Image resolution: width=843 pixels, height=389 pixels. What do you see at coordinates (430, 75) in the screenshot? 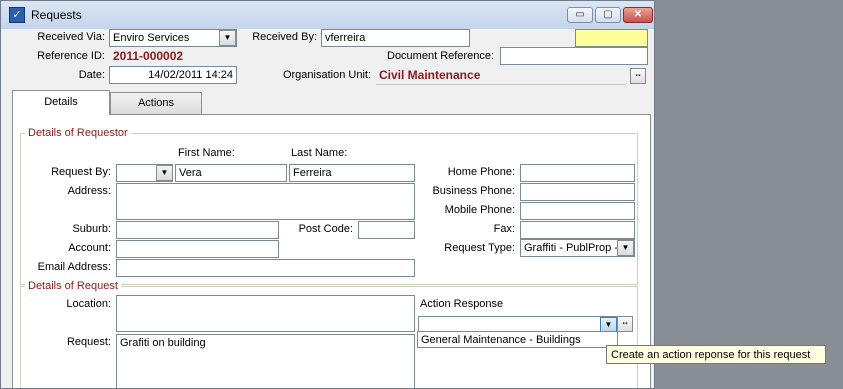
I see `org-unit-value: Civil Maintenance` at bounding box center [430, 75].